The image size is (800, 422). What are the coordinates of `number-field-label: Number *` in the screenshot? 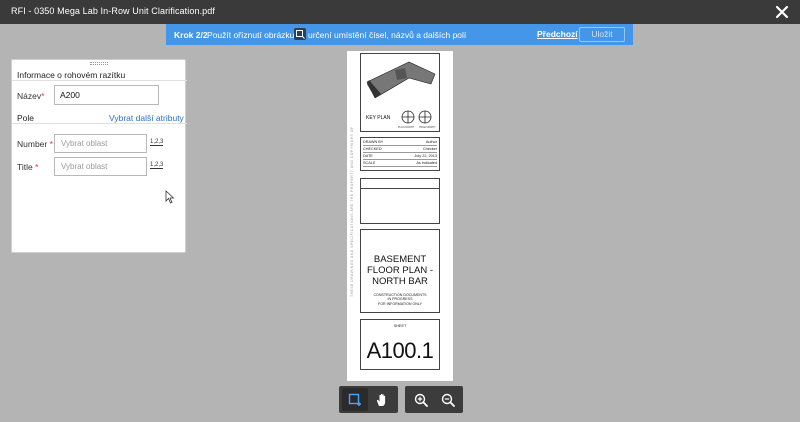 It's located at (35, 144).